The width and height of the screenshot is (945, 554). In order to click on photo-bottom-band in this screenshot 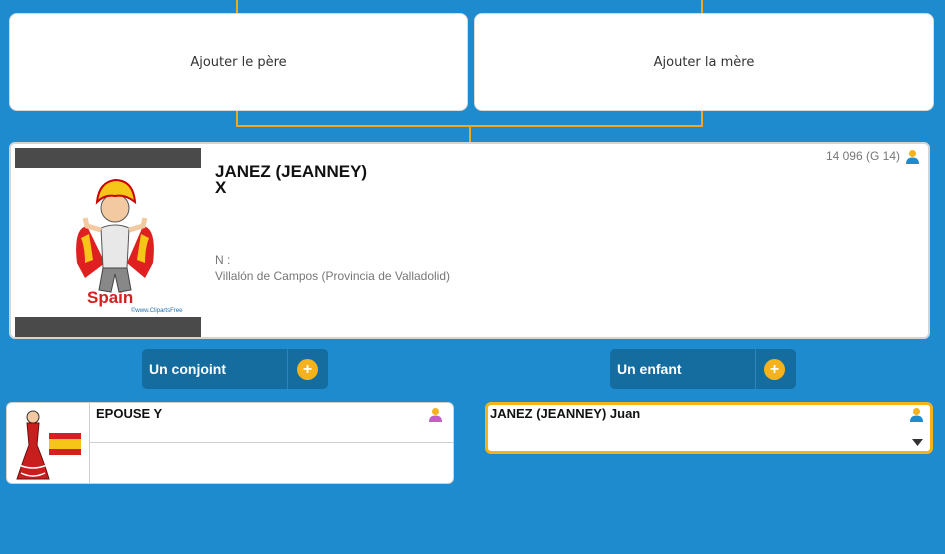, I will do `click(108, 327)`.